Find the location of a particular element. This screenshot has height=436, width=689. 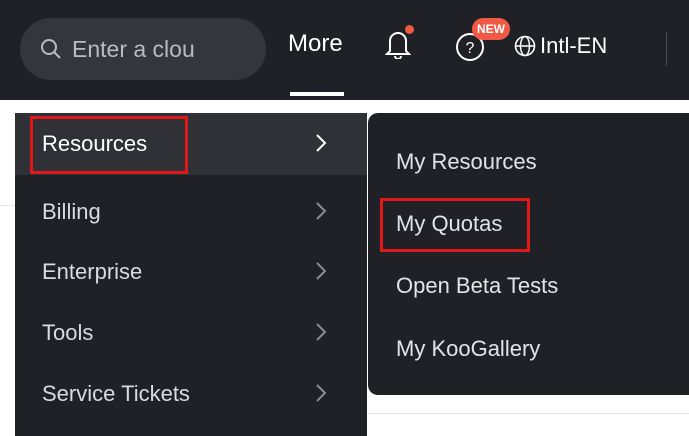

menu-item-label: Enterprise is located at coordinates (92, 271).